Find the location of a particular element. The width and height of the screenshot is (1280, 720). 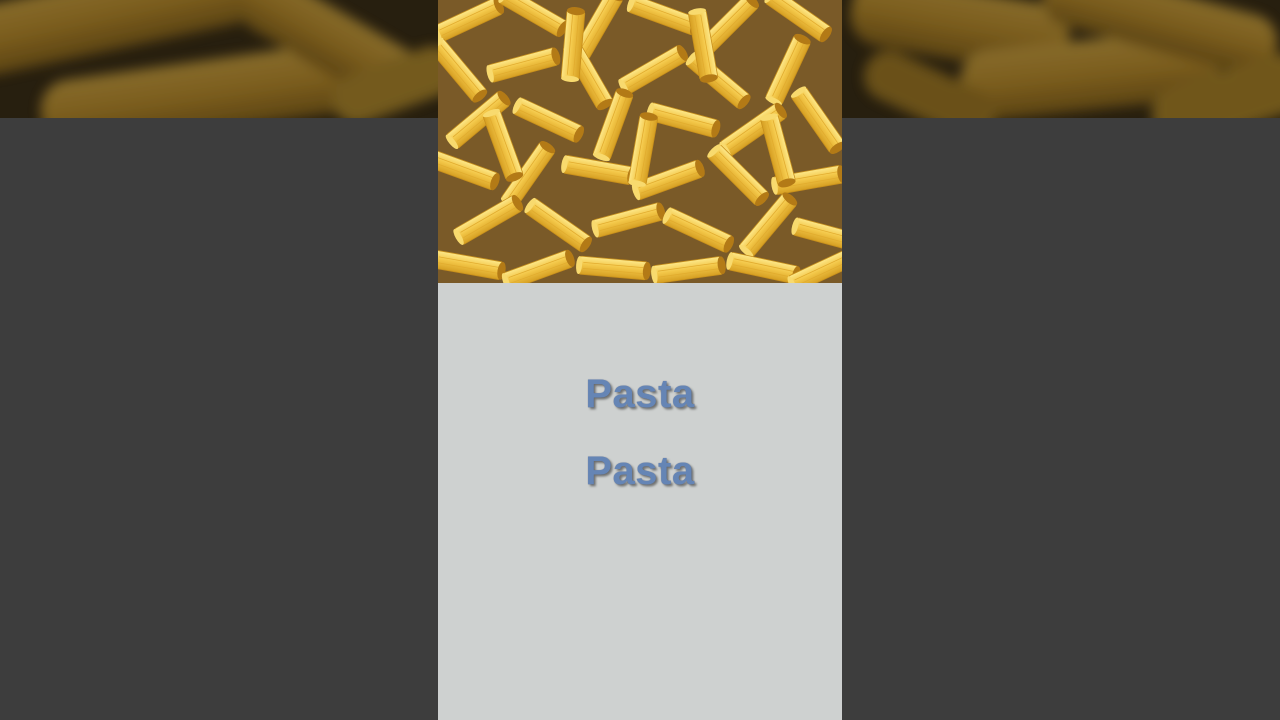

caption-word-2: Pasta is located at coordinates (640, 471).